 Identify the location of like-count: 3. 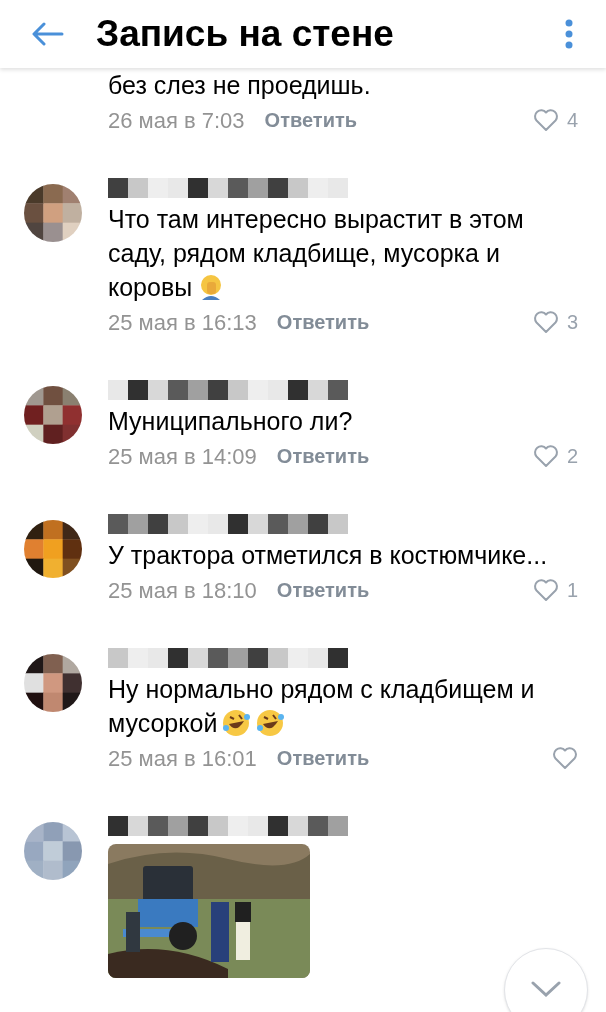
(572, 322).